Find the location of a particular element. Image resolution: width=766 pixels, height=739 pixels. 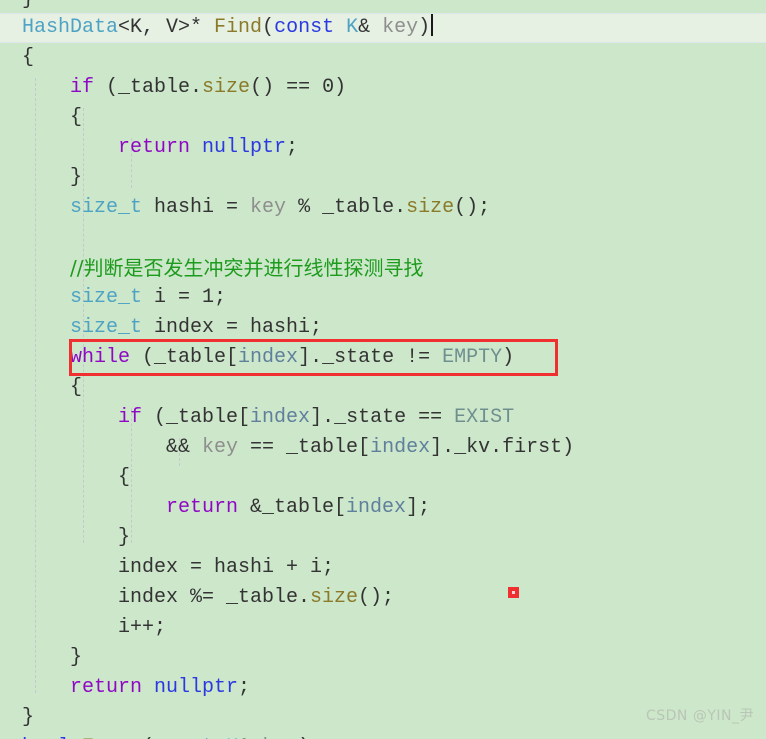

code-token: & is located at coordinates (370, 27).